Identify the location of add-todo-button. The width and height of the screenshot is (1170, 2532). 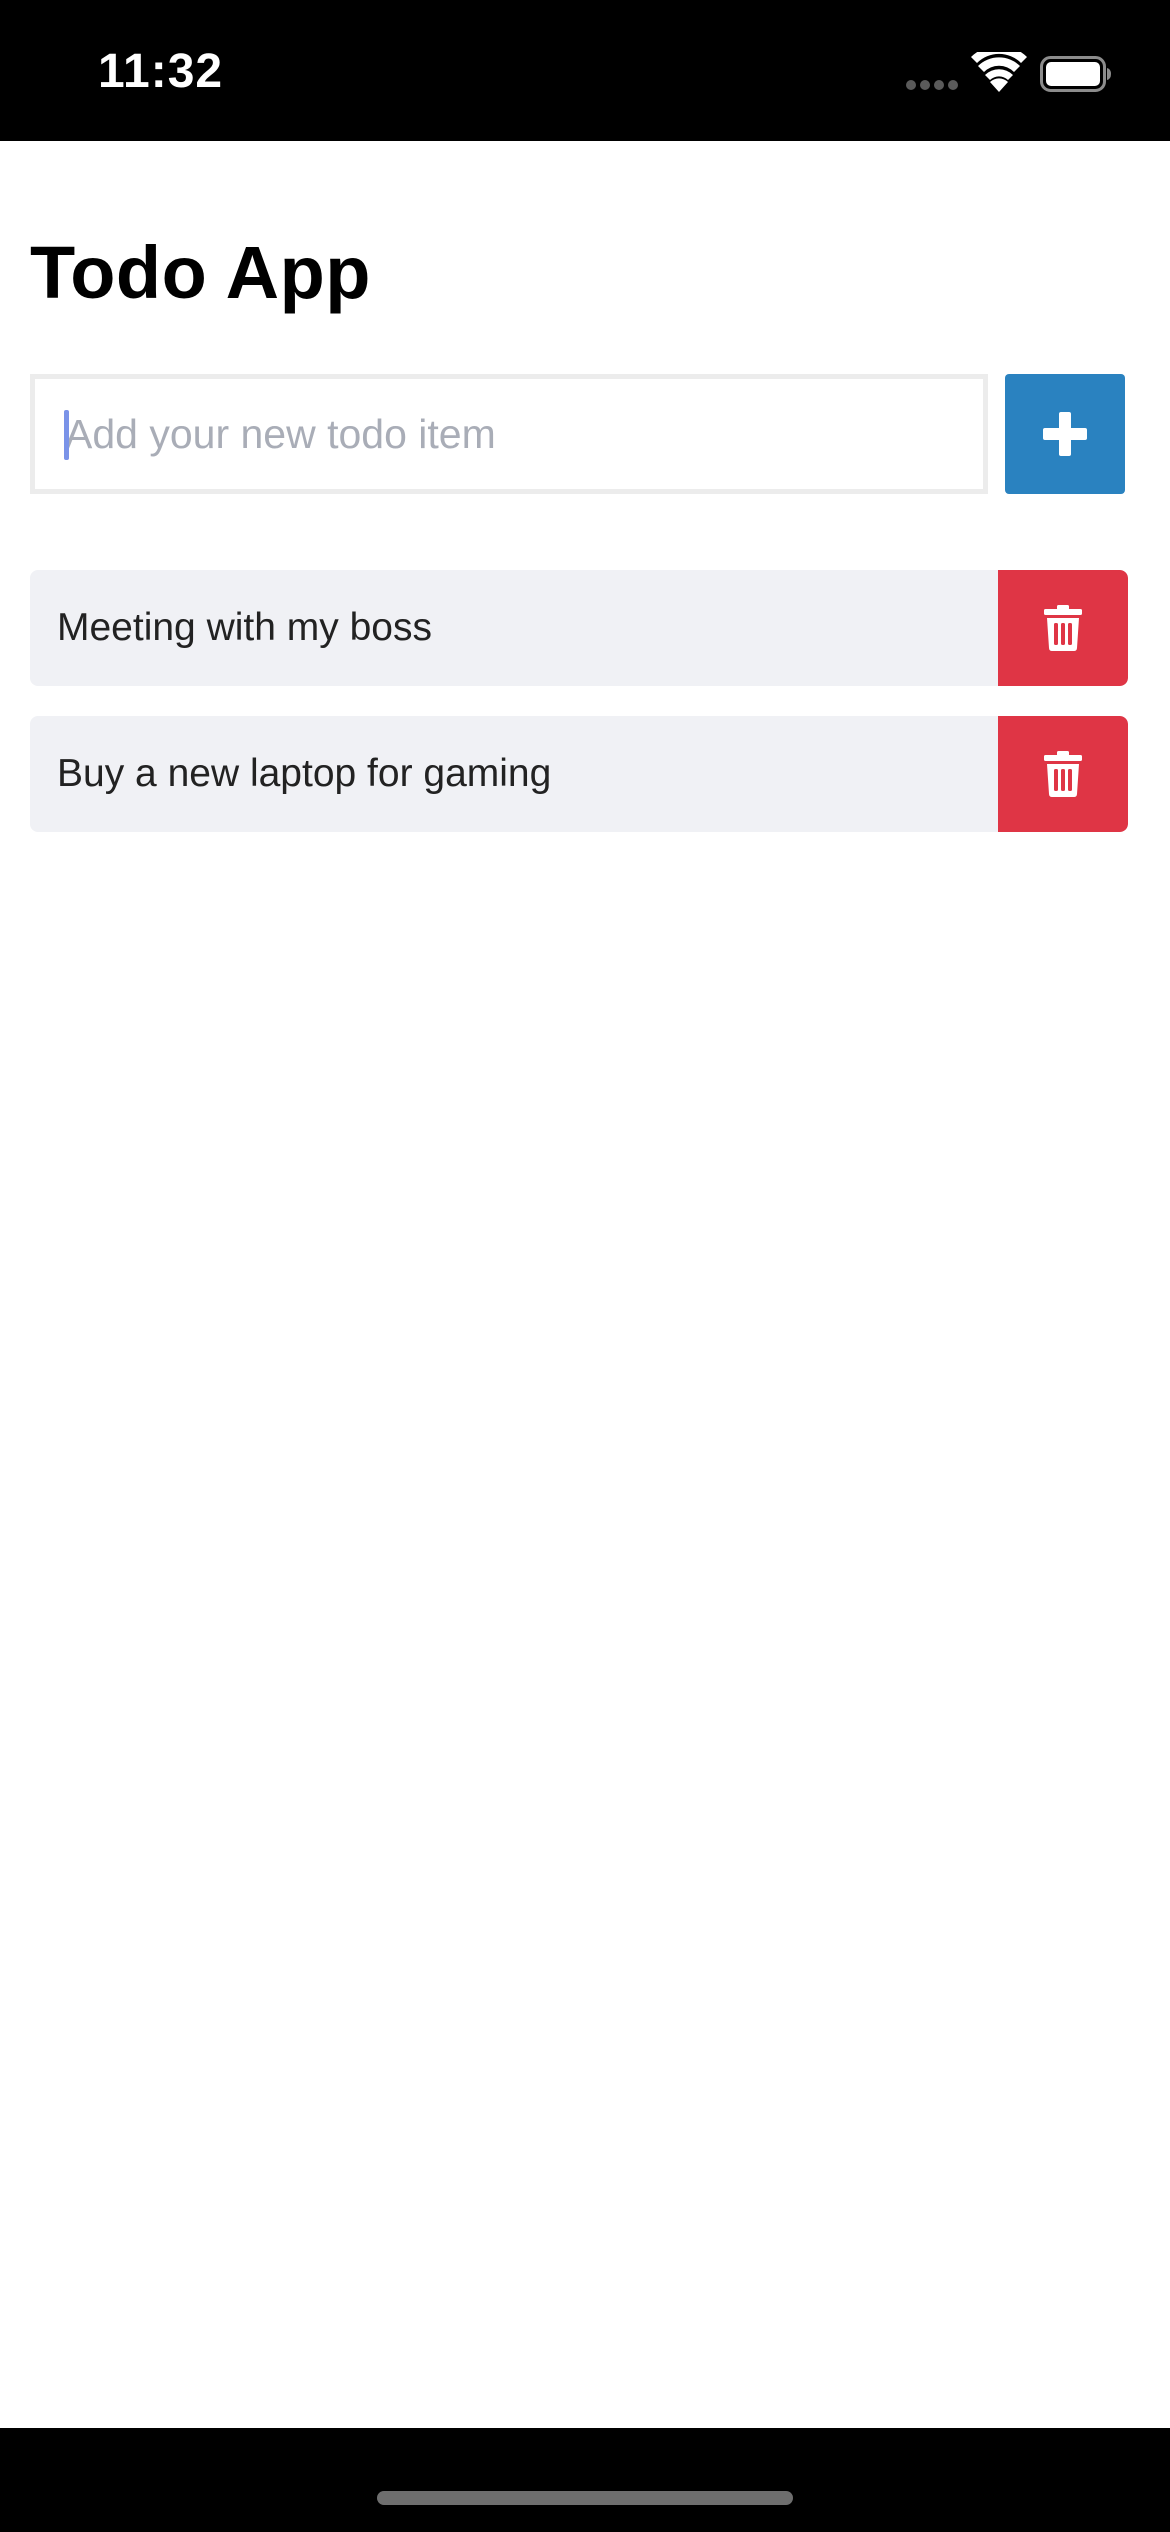
(1065, 434).